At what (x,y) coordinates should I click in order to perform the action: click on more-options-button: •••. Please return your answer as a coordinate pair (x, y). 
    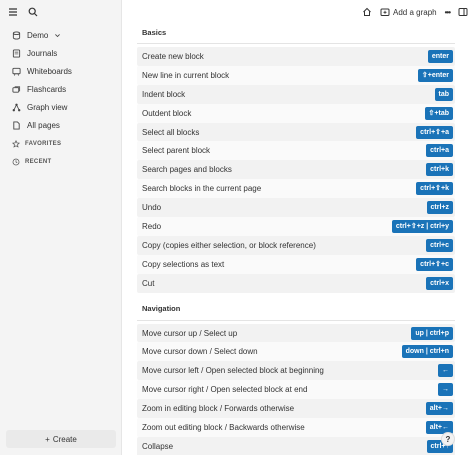
    Looking at the image, I should click on (447, 12).